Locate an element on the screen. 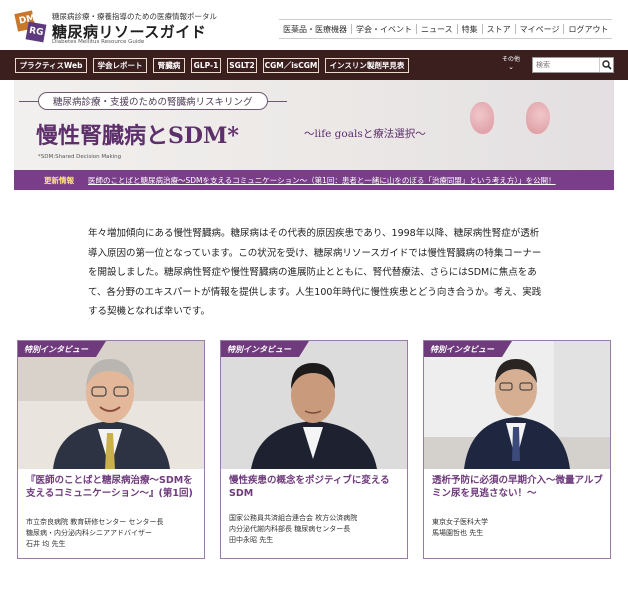  nav-events: 学会・イベント is located at coordinates (384, 29).